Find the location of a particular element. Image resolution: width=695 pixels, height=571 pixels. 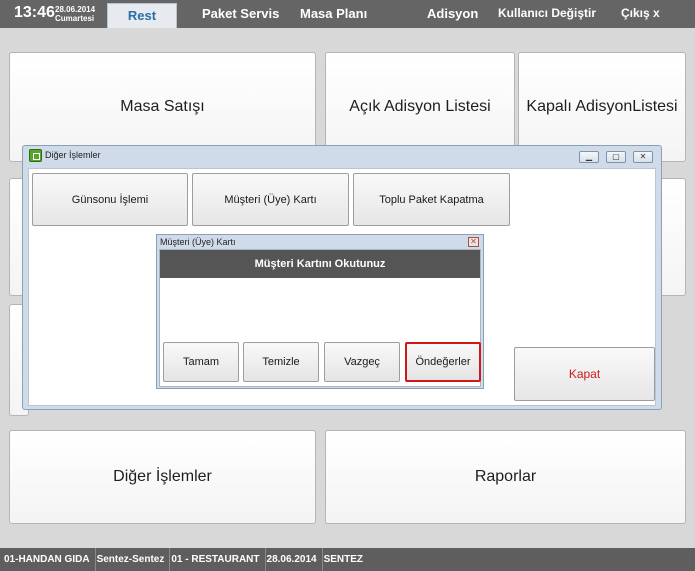

maximize-icon: ▢ is located at coordinates (616, 157).